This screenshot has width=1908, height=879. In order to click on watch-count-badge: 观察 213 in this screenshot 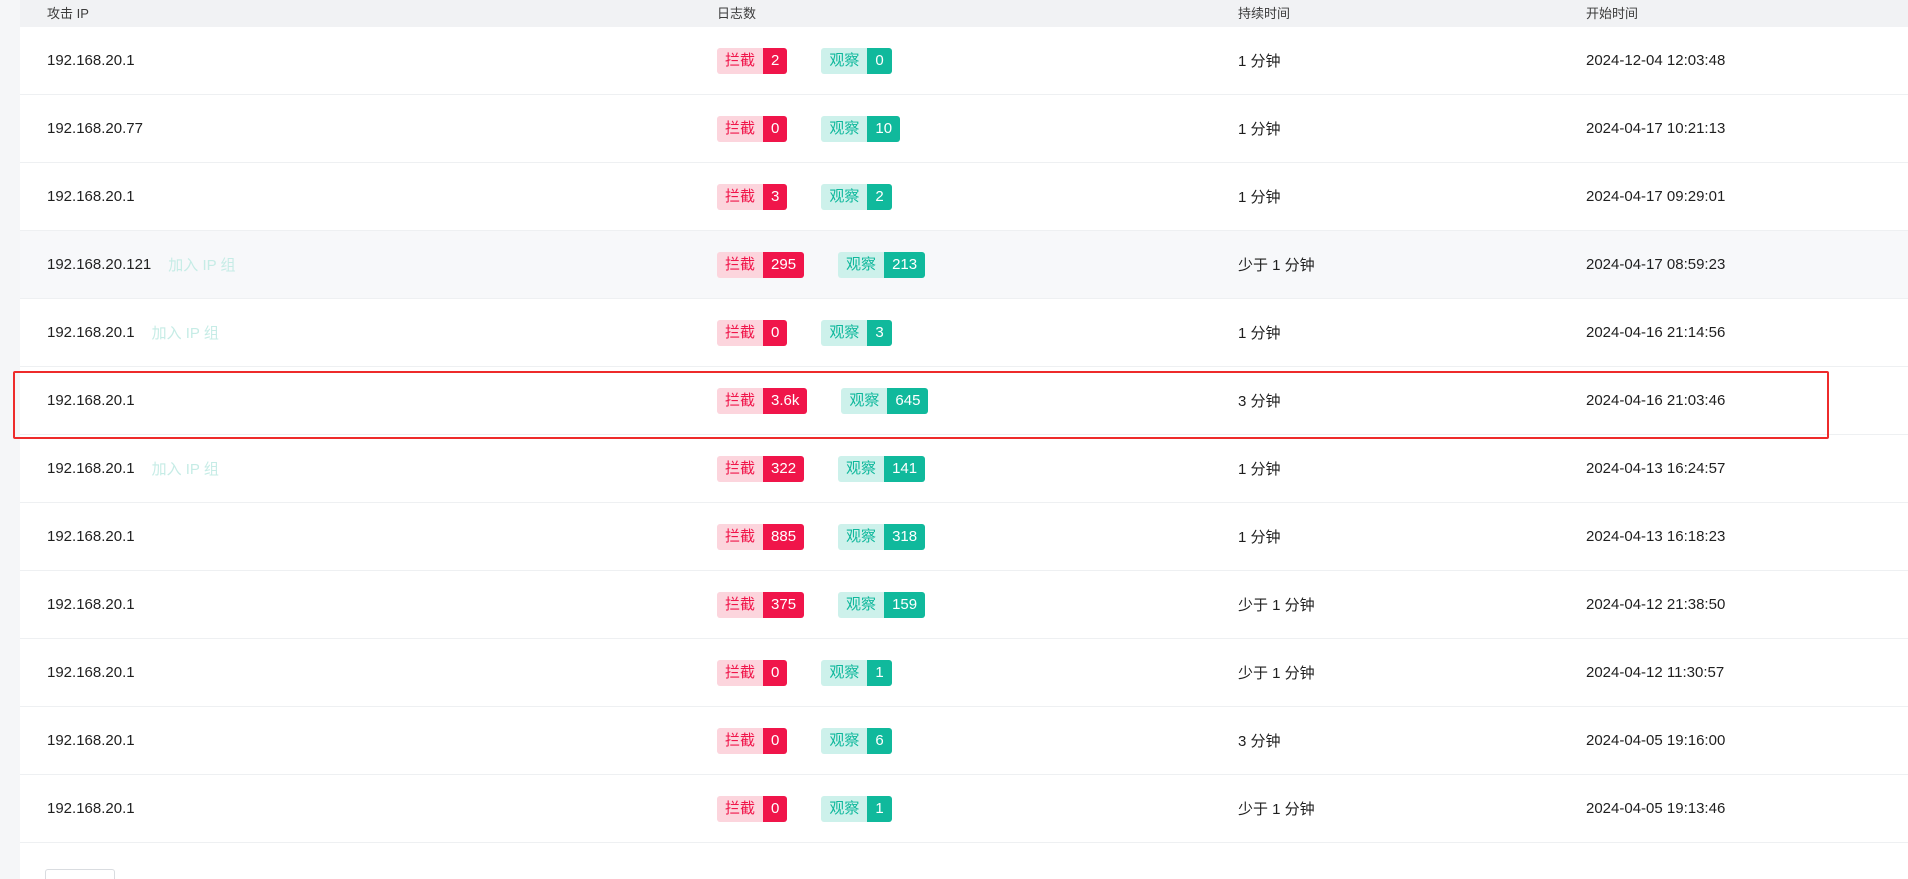, I will do `click(882, 264)`.